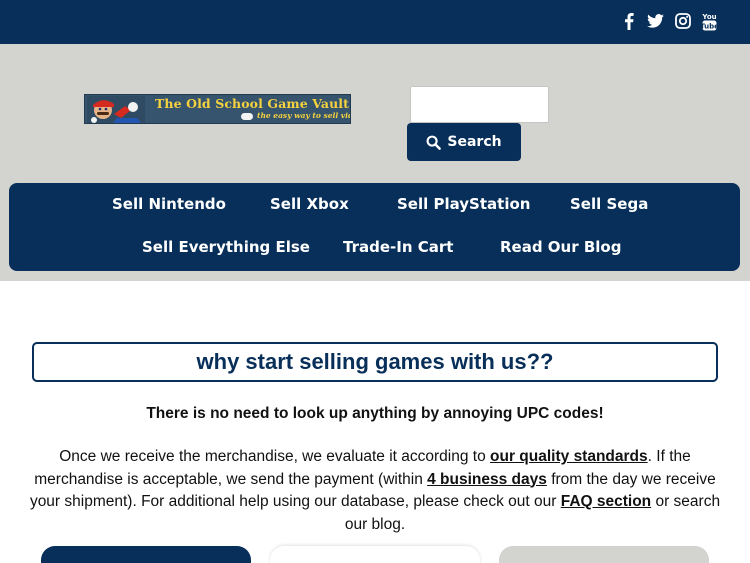 This screenshot has width=750, height=563. Describe the element at coordinates (606, 501) in the screenshot. I see `faq-section-link: FAQ section` at that location.